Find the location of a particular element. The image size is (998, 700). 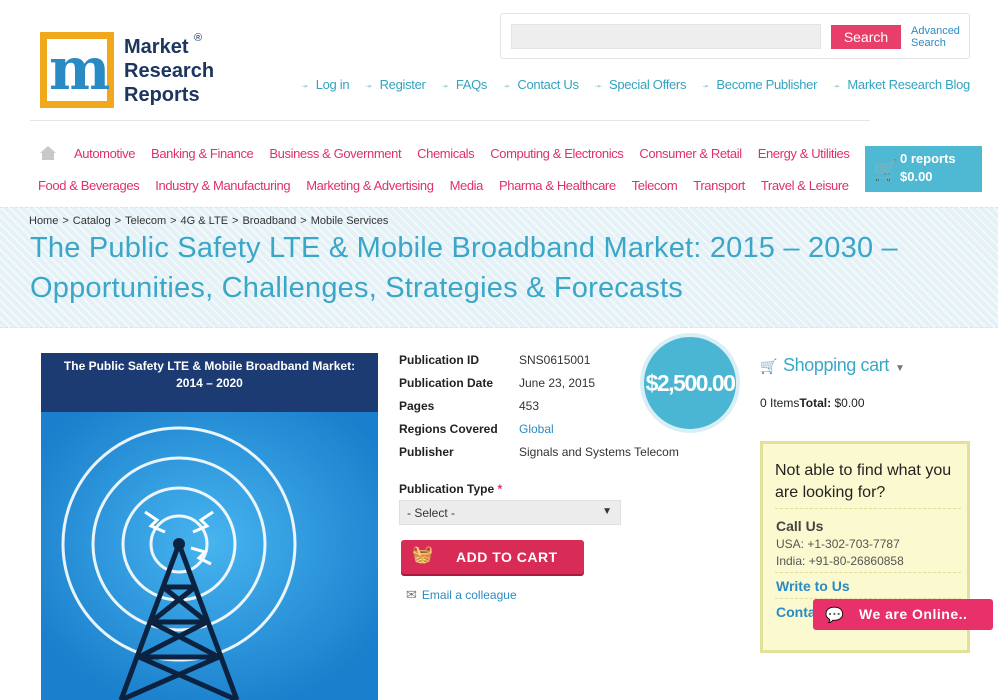

category-chemicals: Chemicals is located at coordinates (445, 153).